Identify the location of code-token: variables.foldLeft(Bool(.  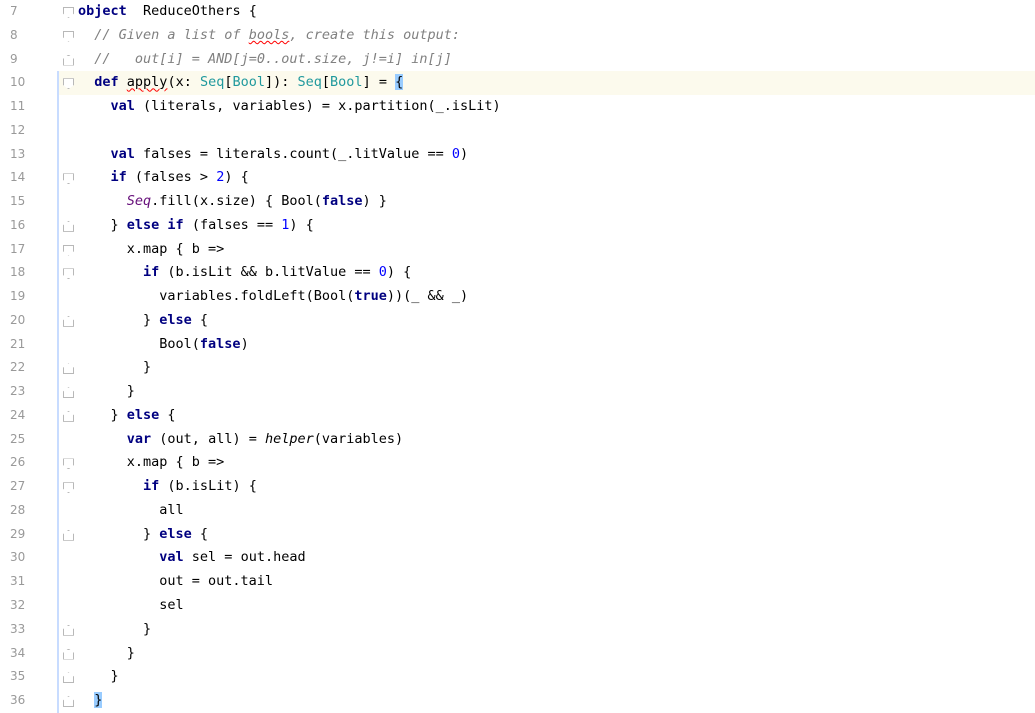
(216, 296).